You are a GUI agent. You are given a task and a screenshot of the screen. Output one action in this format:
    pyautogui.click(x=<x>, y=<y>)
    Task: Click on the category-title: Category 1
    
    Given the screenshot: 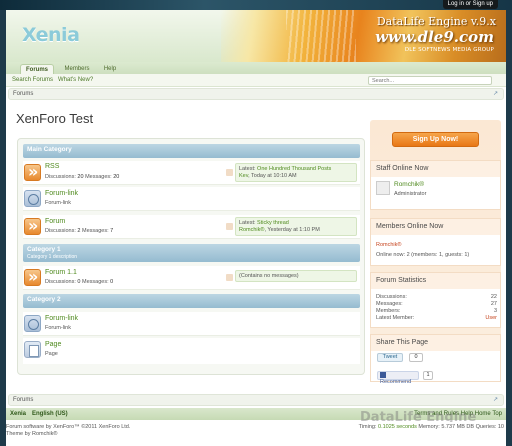 What is the action you would take?
    pyautogui.click(x=44, y=249)
    